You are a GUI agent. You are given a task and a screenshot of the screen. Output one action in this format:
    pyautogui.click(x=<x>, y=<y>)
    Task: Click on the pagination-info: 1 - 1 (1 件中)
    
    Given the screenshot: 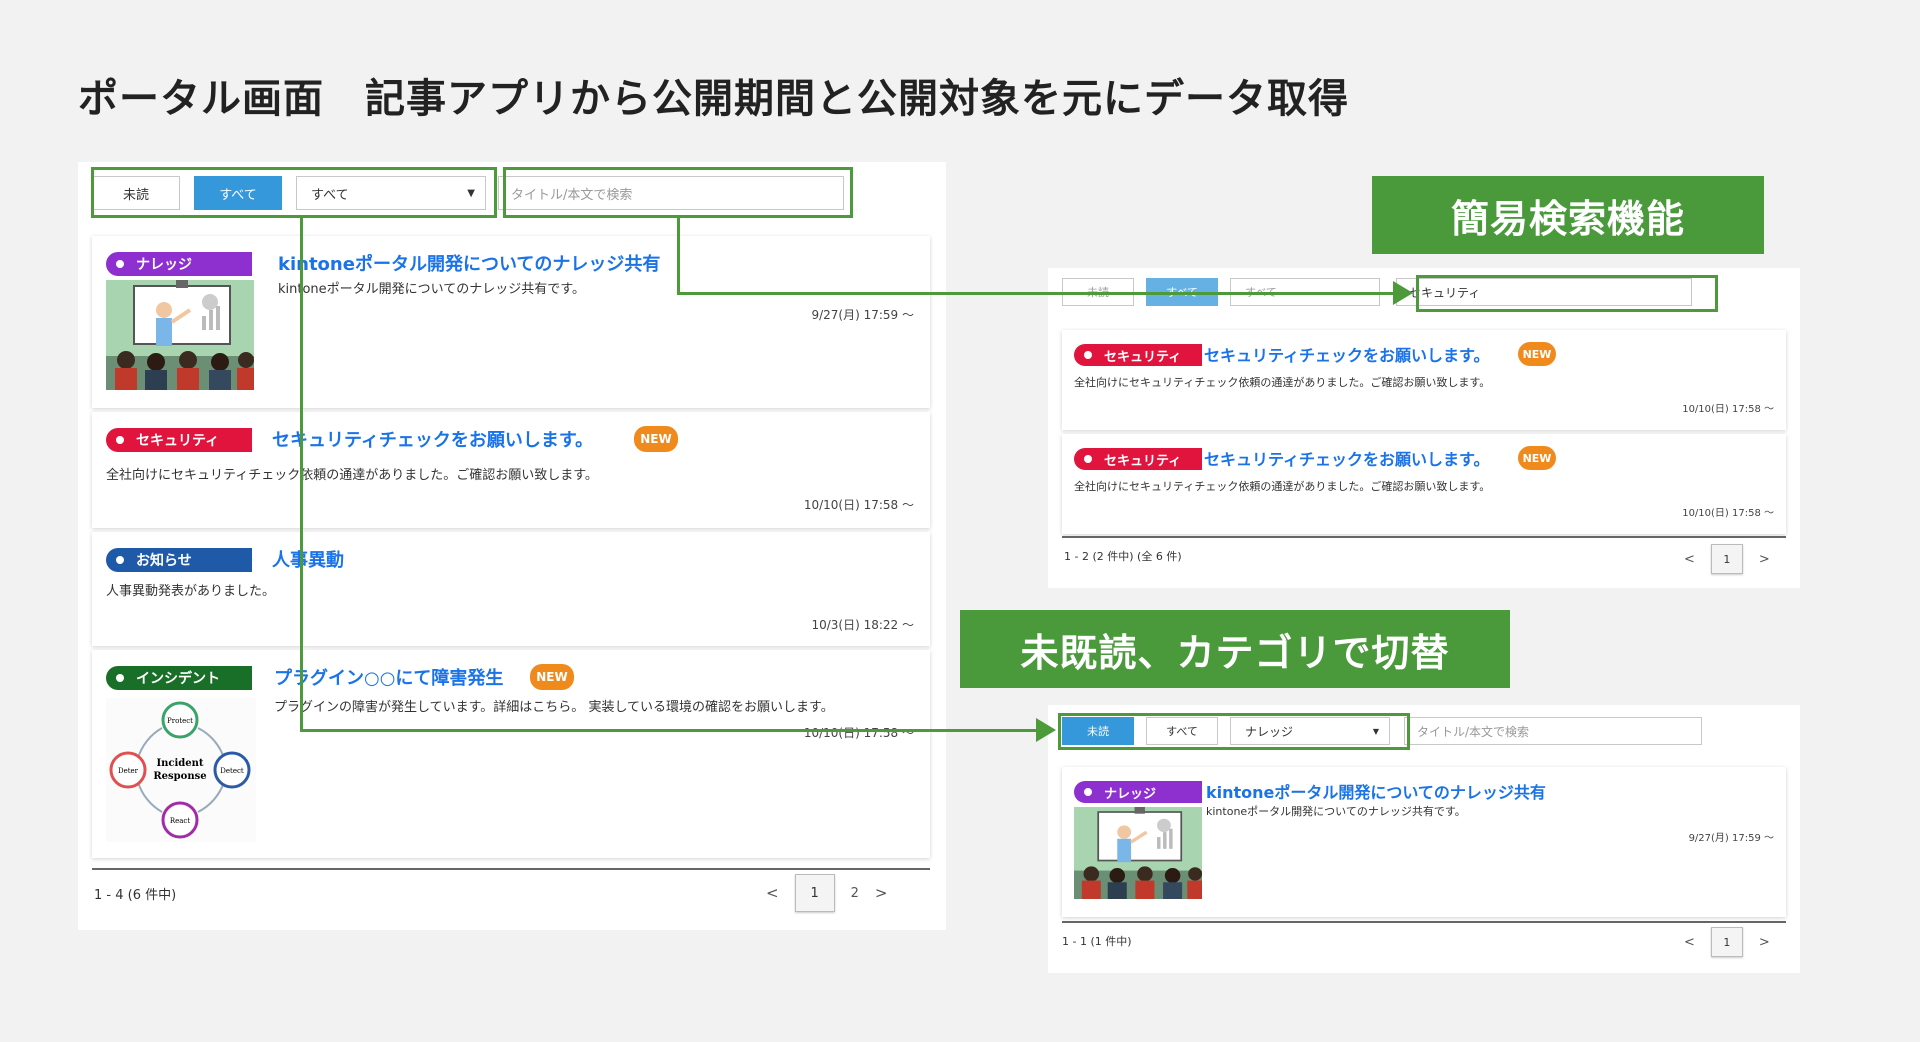 What is the action you would take?
    pyautogui.click(x=1097, y=941)
    